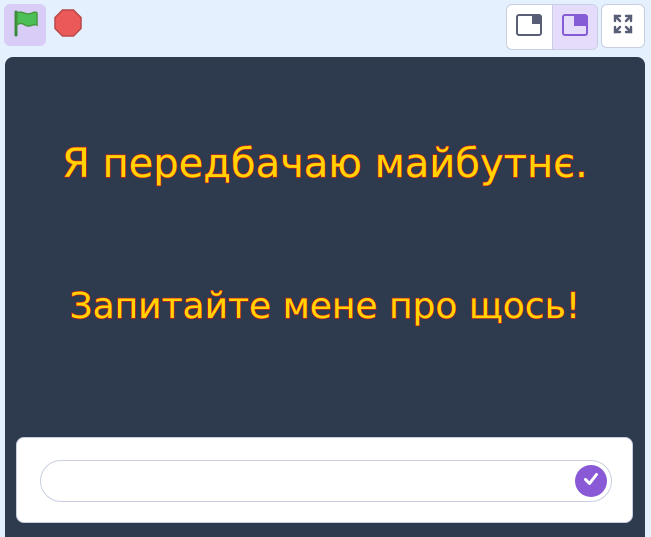 This screenshot has width=651, height=537. I want to click on checkmark-icon, so click(591, 481).